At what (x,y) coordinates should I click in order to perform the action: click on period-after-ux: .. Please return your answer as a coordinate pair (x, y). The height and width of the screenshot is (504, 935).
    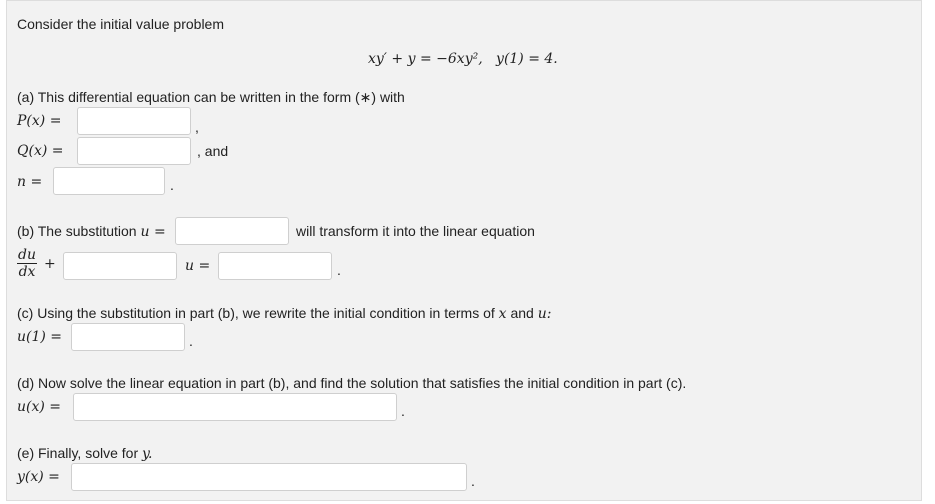
    Looking at the image, I should click on (403, 411).